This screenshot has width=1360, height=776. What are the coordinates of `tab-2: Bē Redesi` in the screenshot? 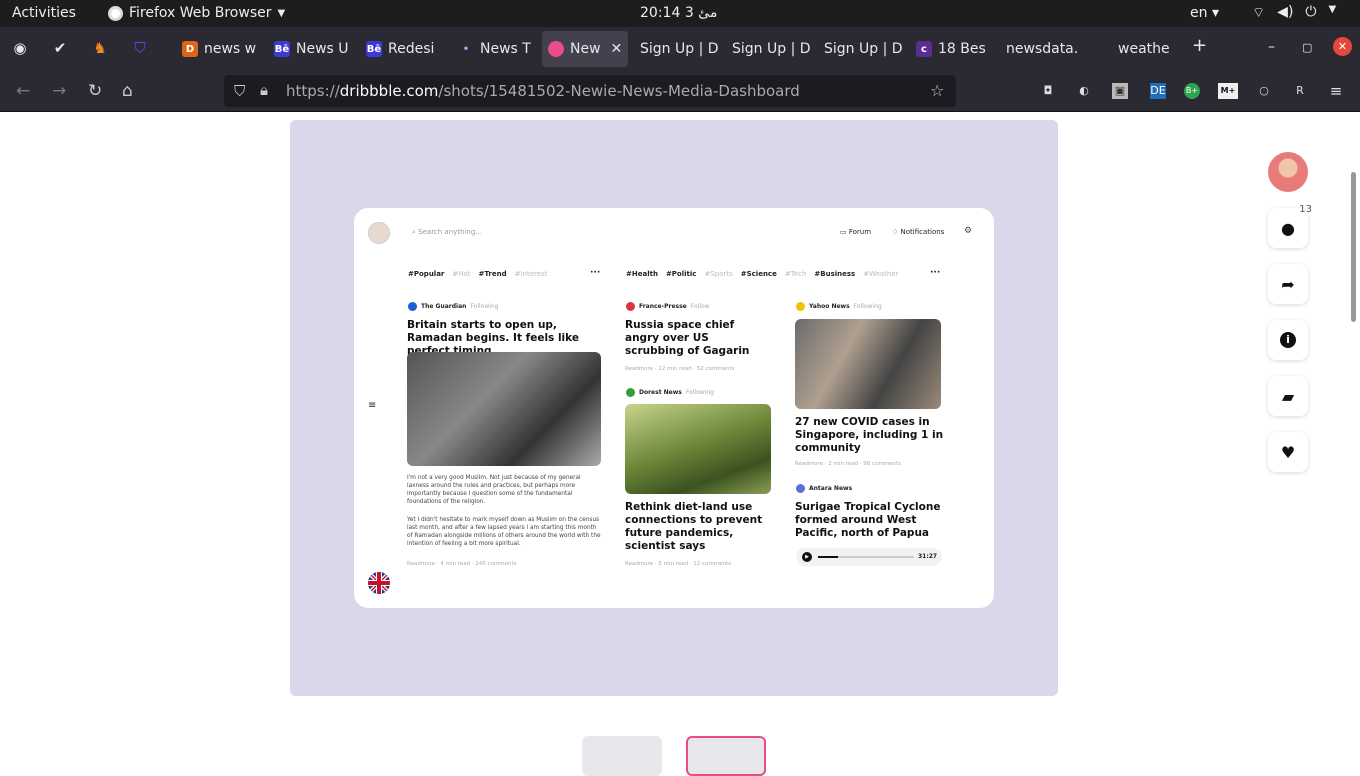 It's located at (403, 49).